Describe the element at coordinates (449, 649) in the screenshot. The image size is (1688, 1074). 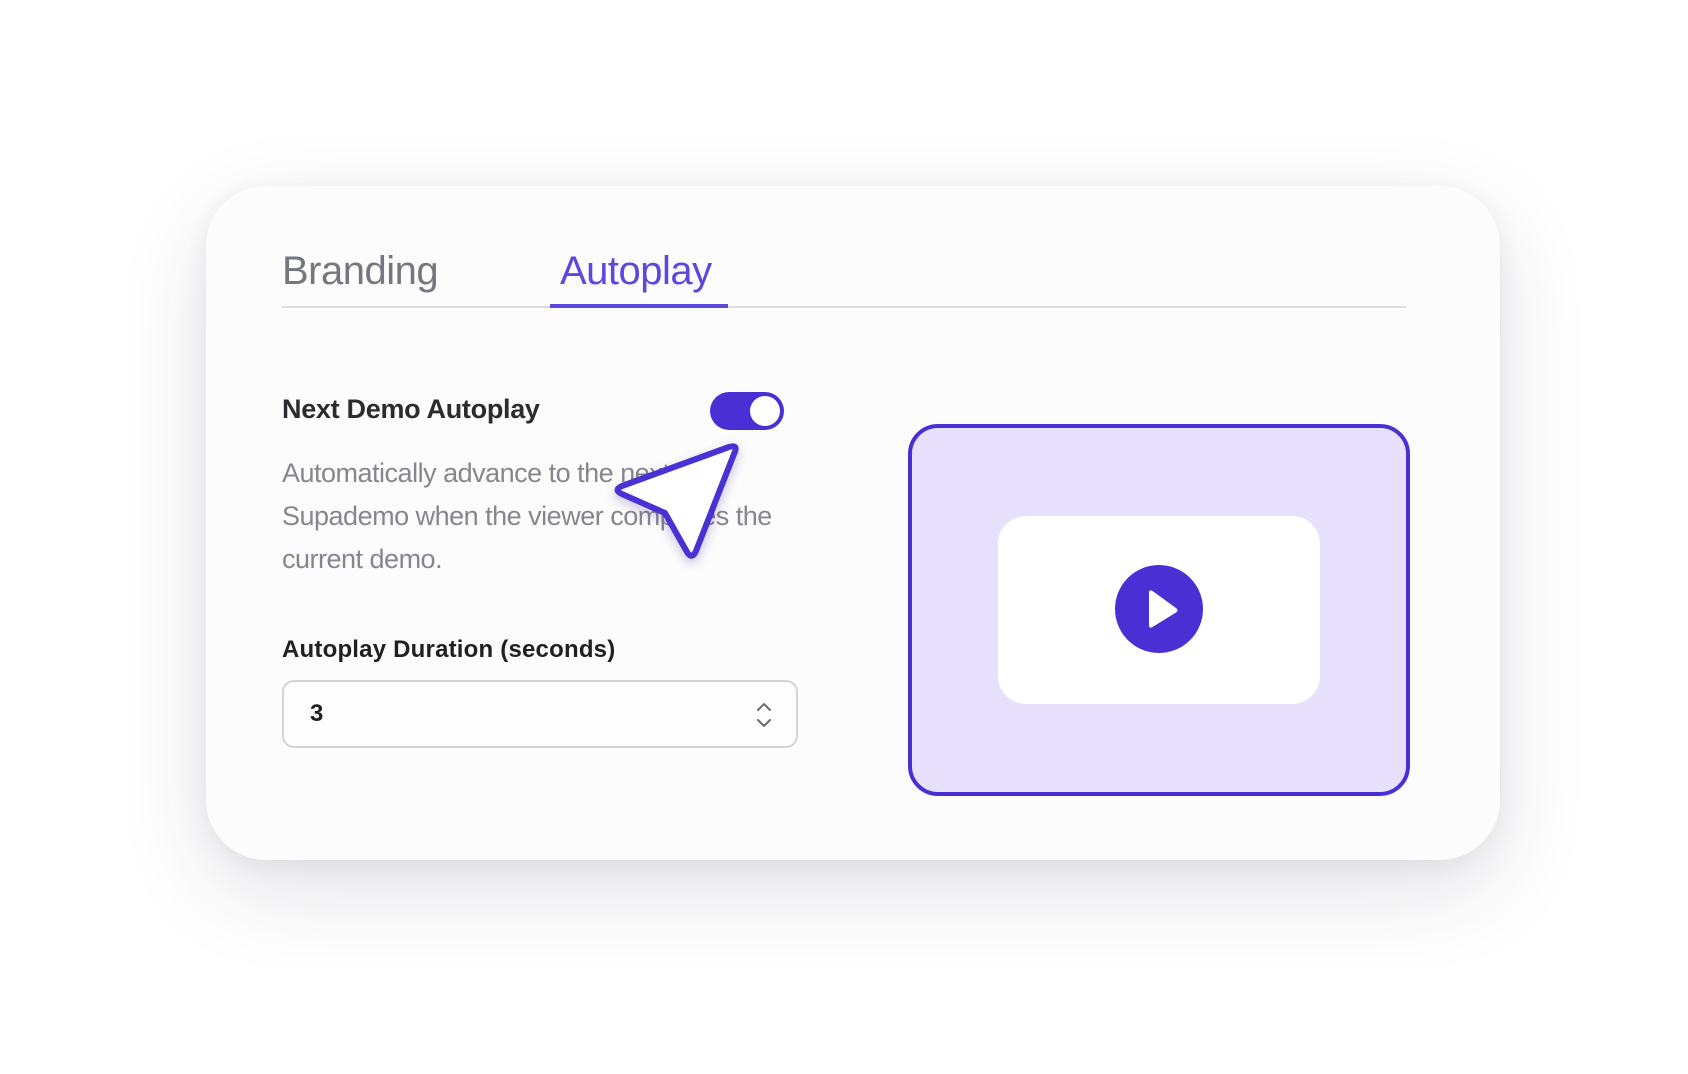
I see `autoplay-duration-label: Autoplay Duration (seconds)` at that location.